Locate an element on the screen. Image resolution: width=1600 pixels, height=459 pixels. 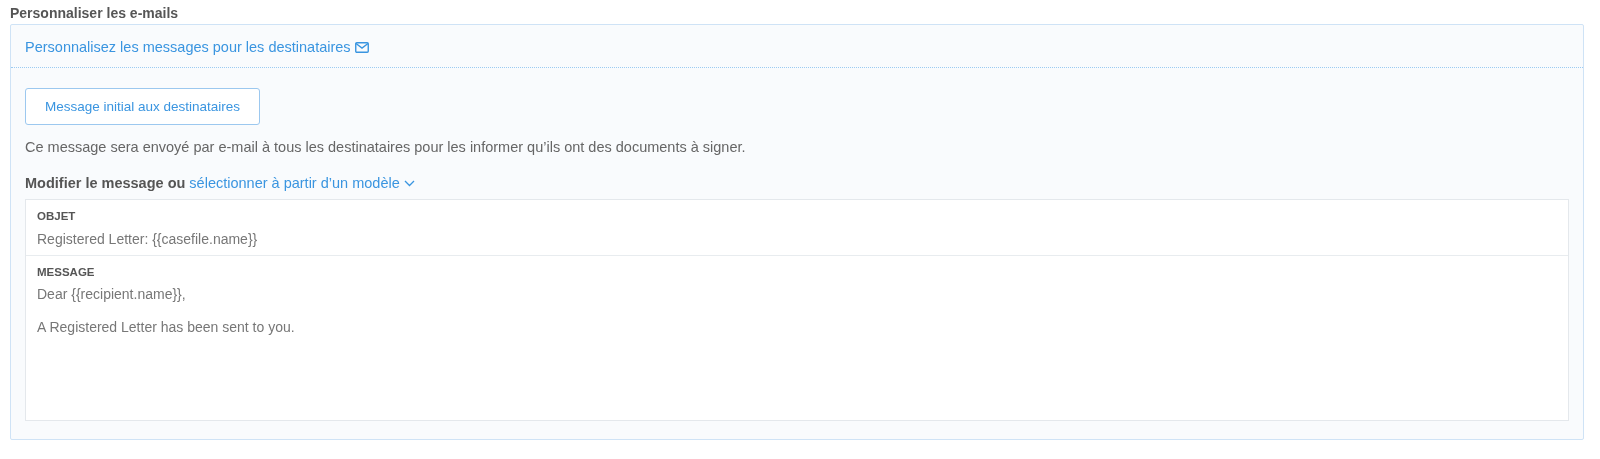
message-line: A Registered Letter has been sent to you. is located at coordinates (797, 327).